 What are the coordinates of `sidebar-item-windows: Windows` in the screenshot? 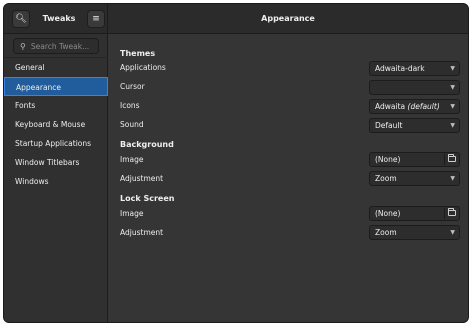 It's located at (56, 181).